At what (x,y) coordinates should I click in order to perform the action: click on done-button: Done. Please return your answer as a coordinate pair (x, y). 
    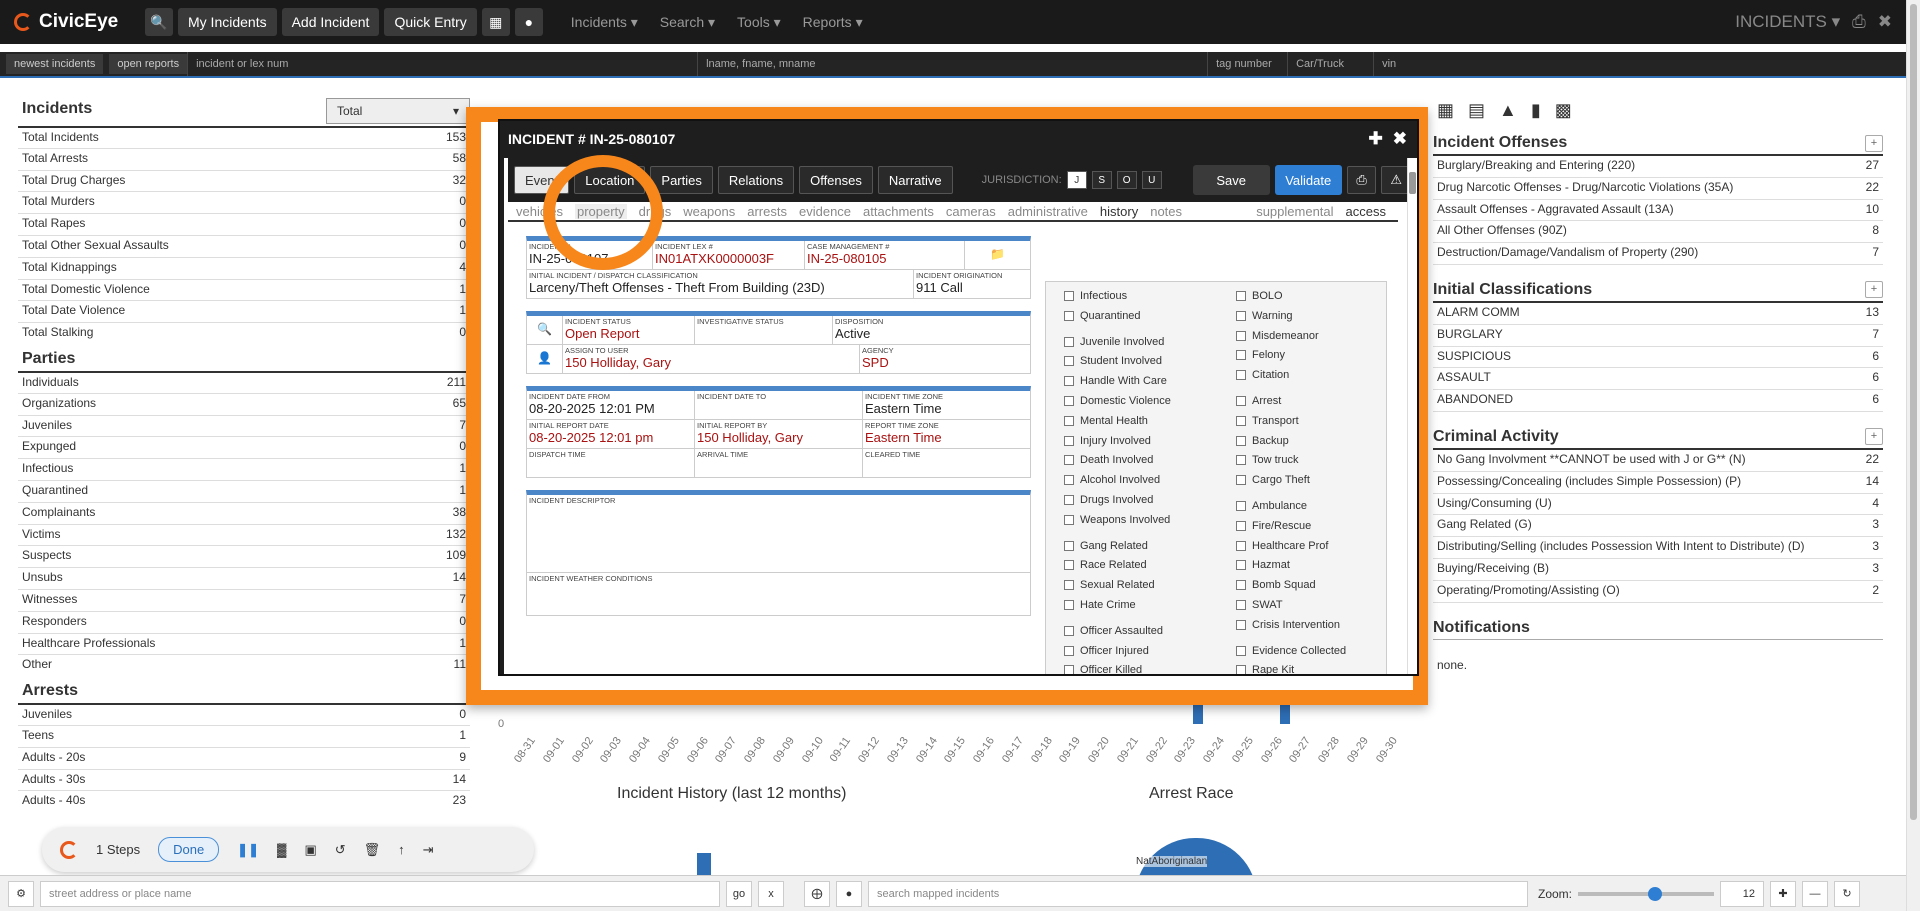
    Looking at the image, I should click on (189, 849).